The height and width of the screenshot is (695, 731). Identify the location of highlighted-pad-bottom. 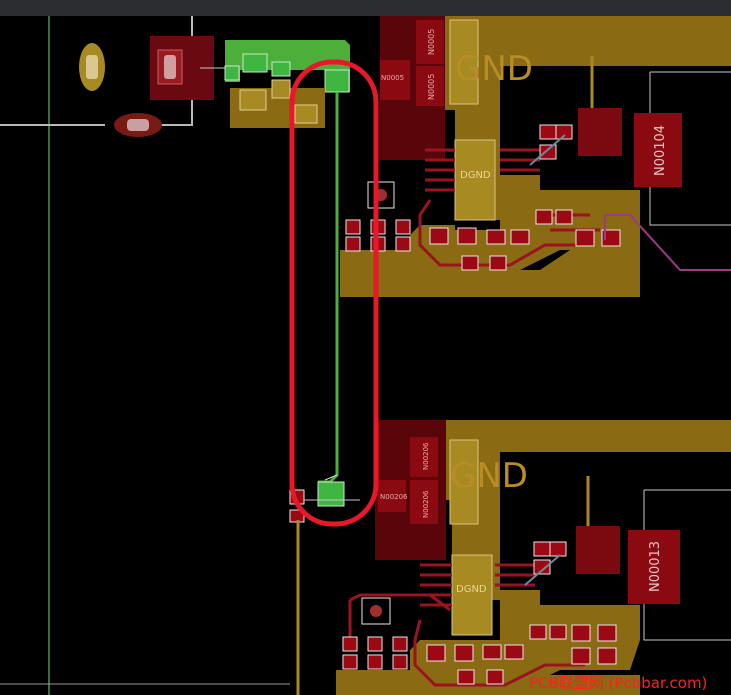
(331, 494).